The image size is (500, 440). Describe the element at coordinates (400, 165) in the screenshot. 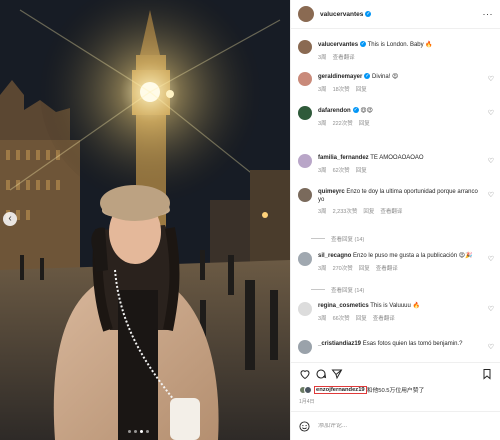

I see `comment-body: familia_fernandez TE AMOOAOAOAO 3周 62次赞 回复` at that location.